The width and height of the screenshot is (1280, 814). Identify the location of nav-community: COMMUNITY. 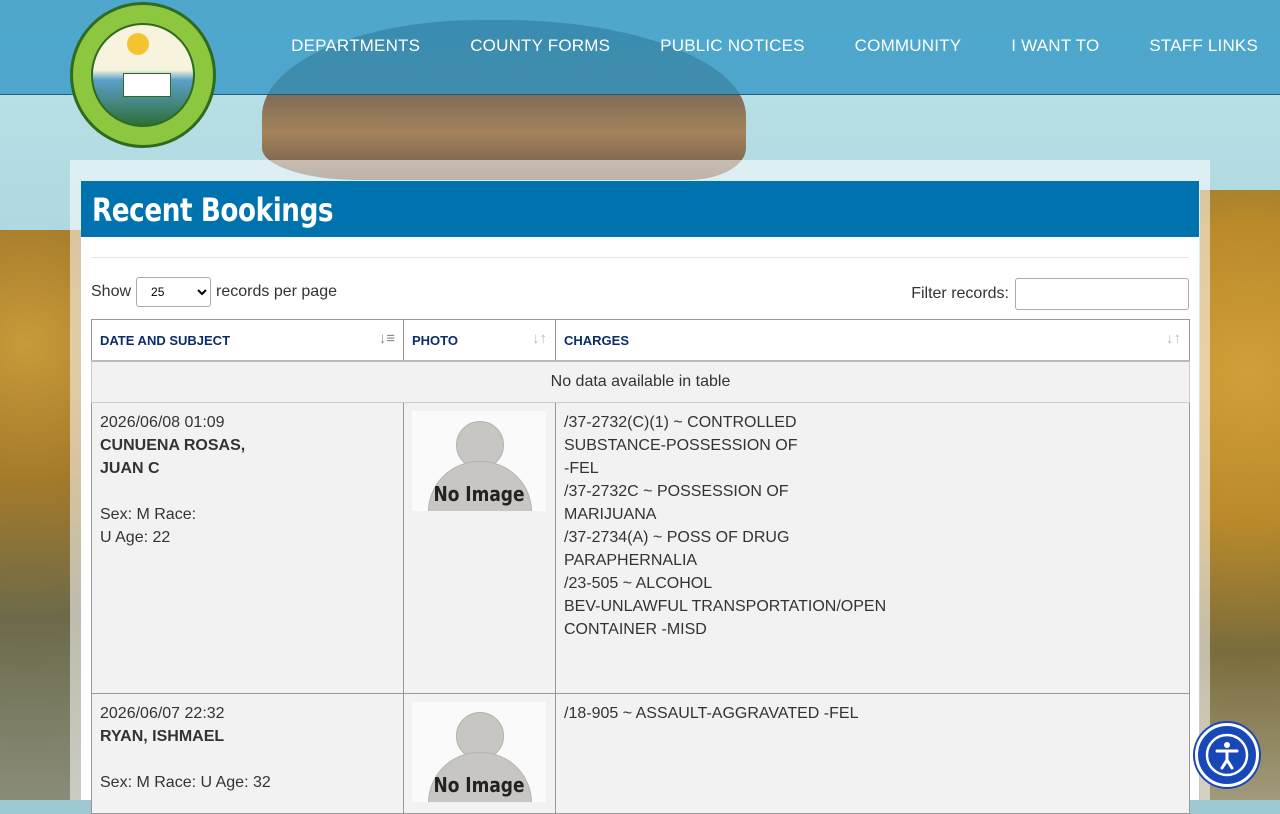
(908, 46).